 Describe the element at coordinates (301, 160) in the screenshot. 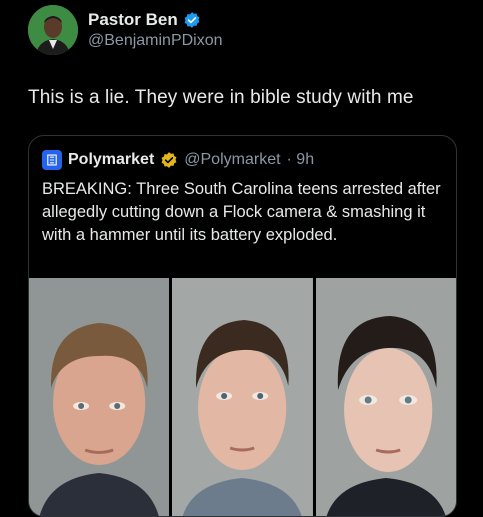

I see `quote-timestamp: · 9h` at that location.